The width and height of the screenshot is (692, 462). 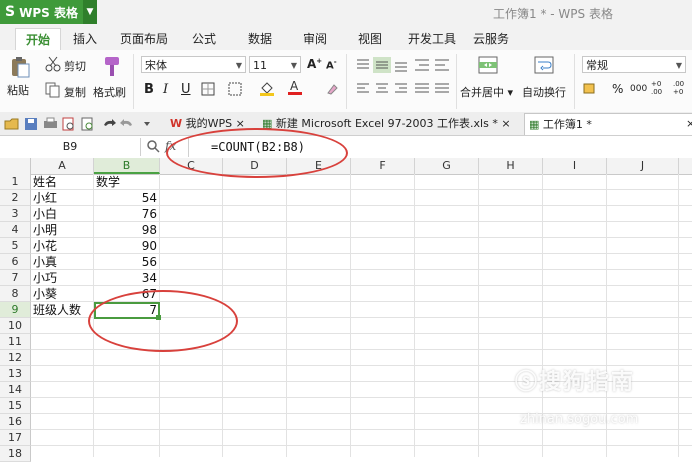 I want to click on italic-button: I, so click(x=165, y=89).